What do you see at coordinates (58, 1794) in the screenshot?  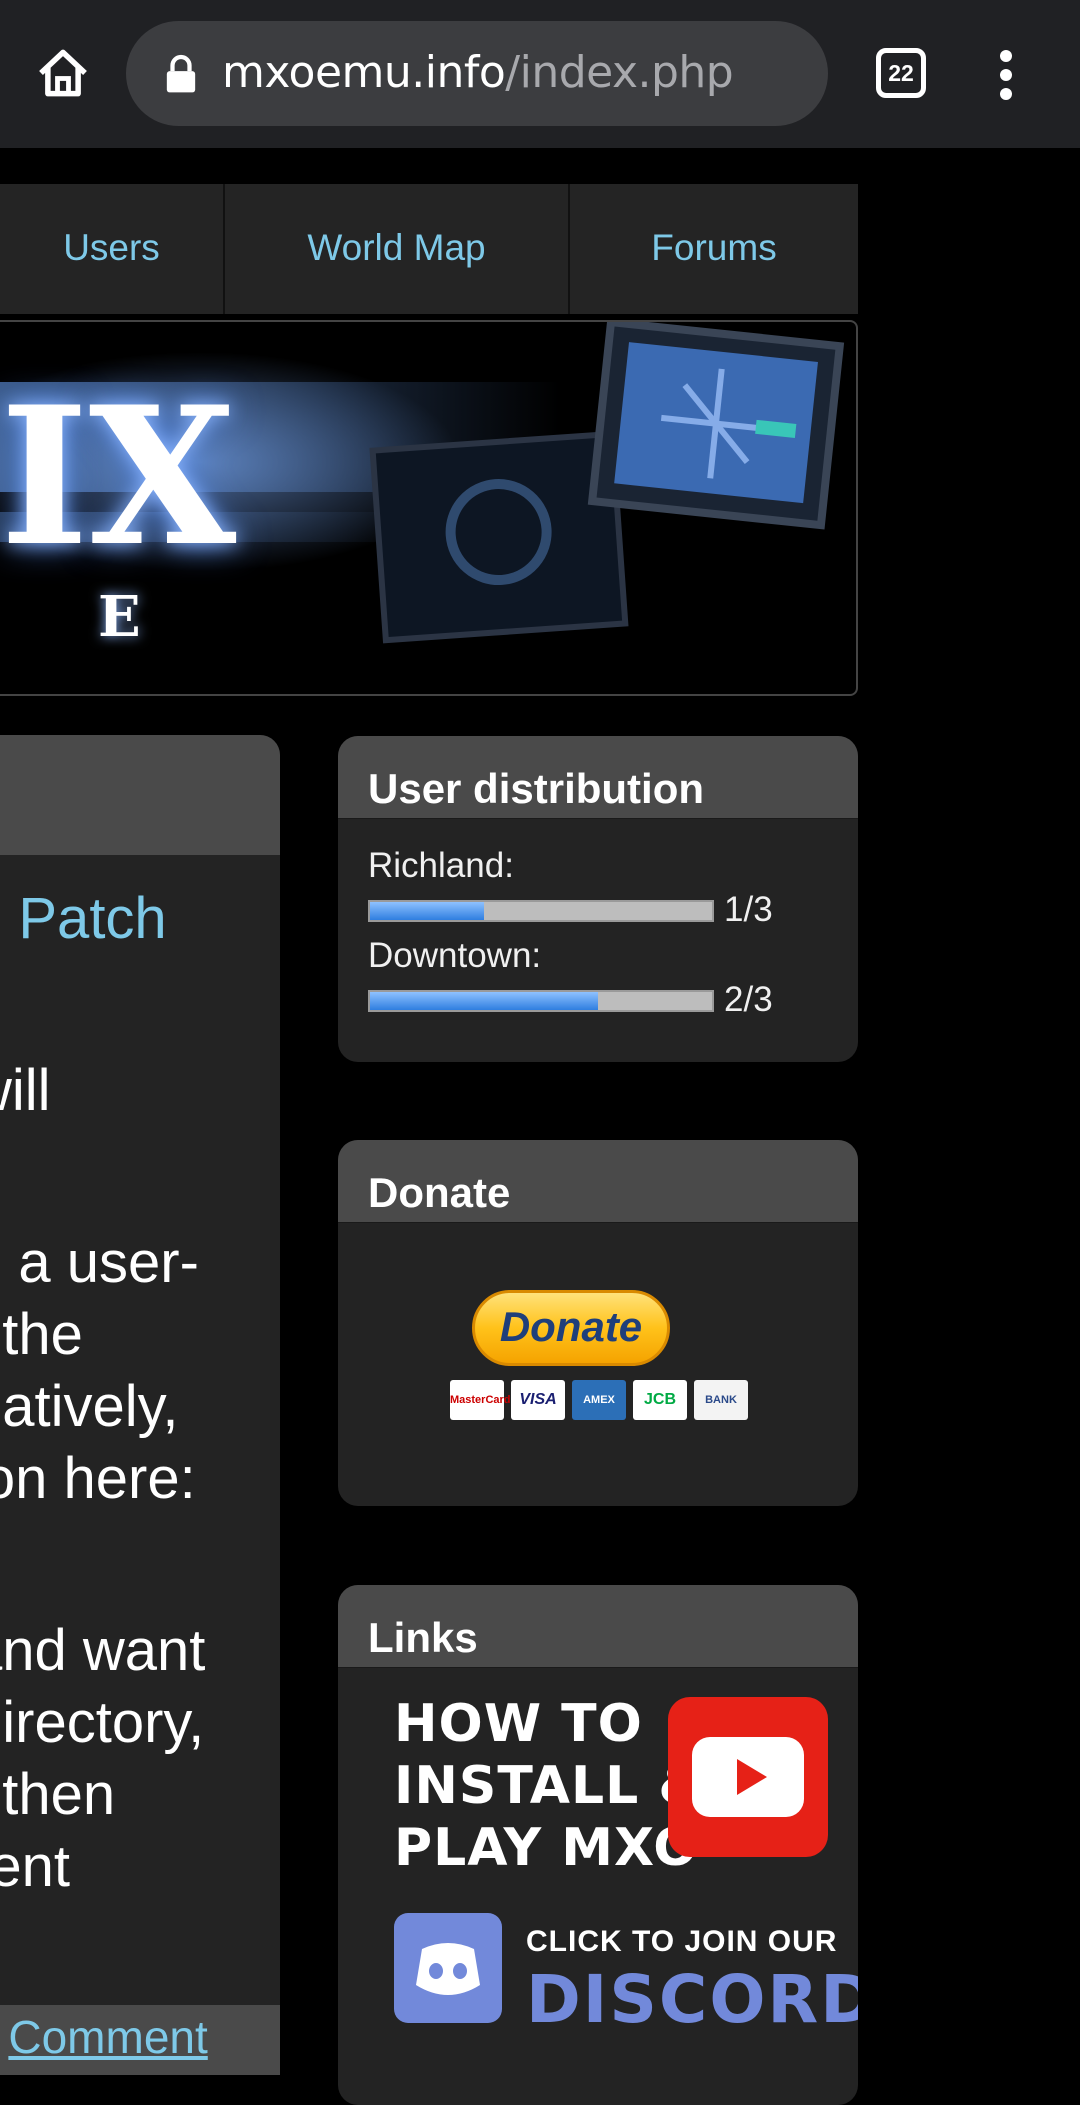 I see `article-line: , then` at bounding box center [58, 1794].